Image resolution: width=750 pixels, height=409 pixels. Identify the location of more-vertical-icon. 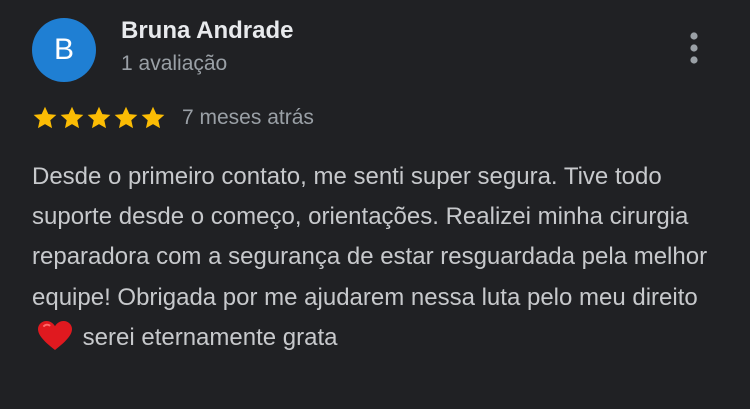
(694, 48).